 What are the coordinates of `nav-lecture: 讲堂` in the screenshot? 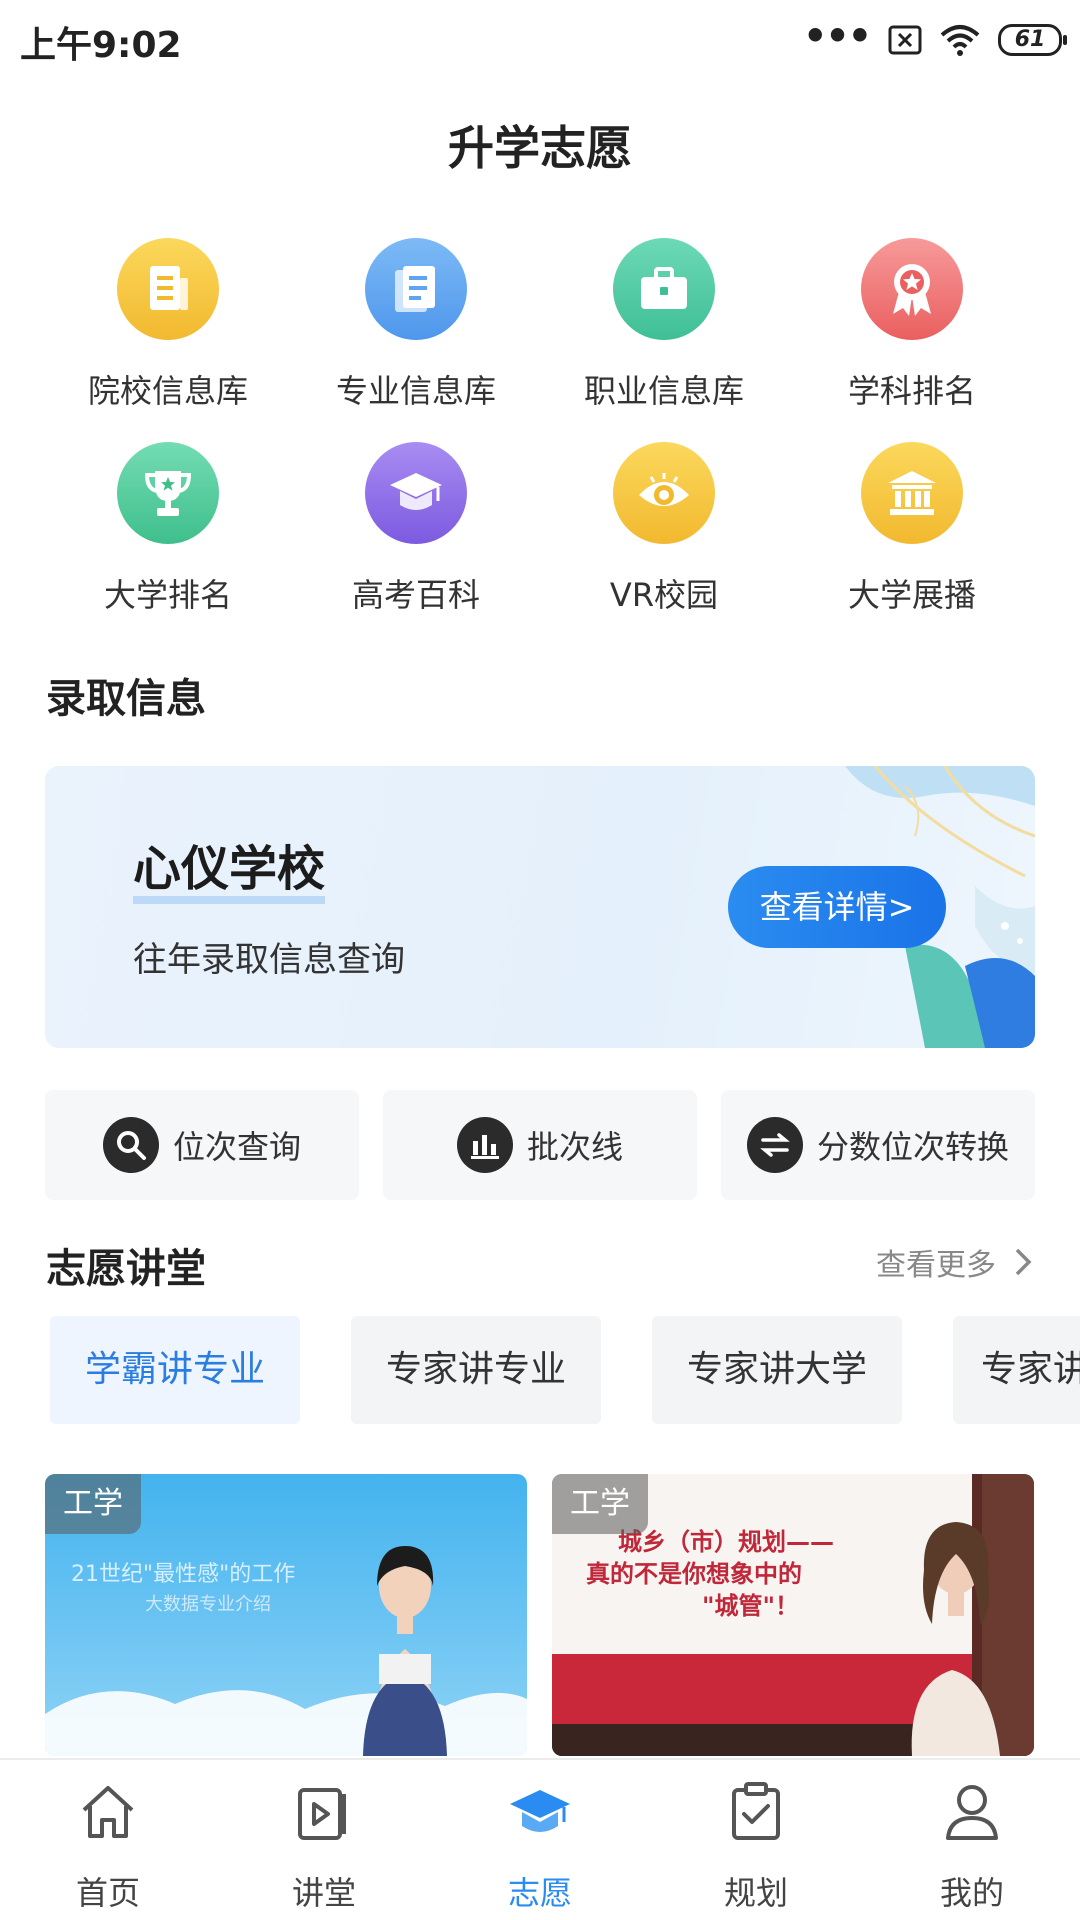 It's located at (324, 1847).